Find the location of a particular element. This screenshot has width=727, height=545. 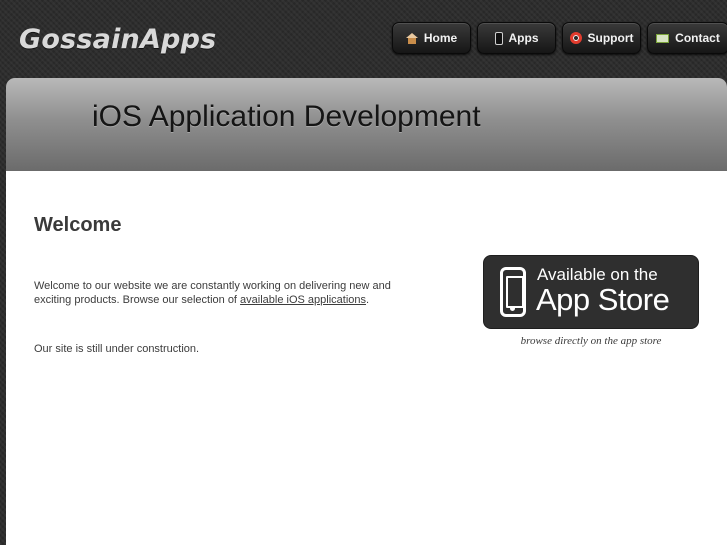

mail-icon is located at coordinates (663, 38).